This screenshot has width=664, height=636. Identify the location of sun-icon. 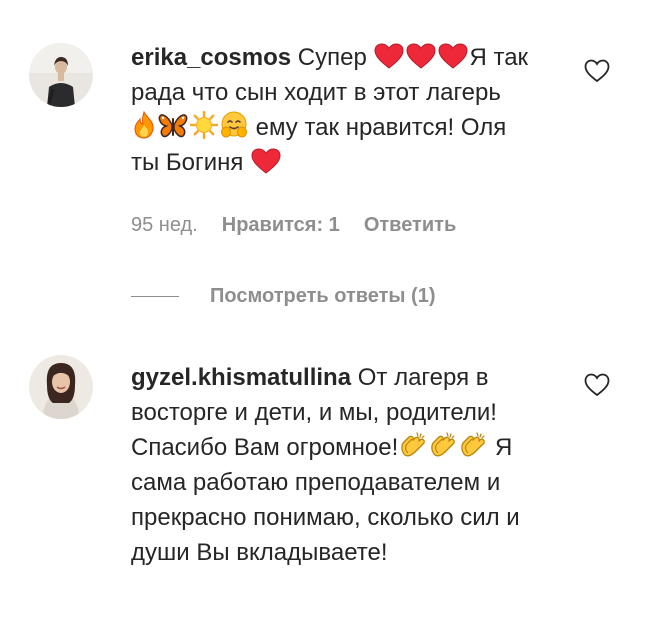
(204, 125).